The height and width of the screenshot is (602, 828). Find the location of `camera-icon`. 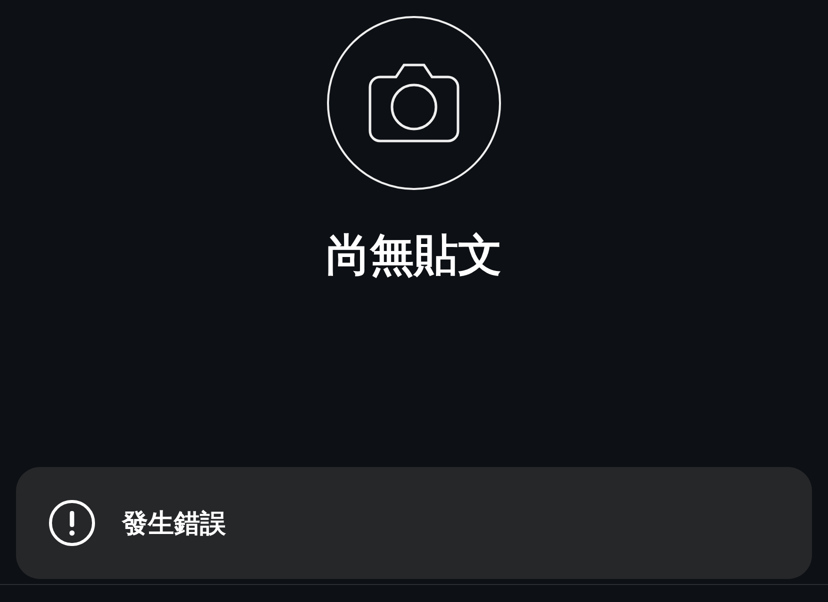

camera-icon is located at coordinates (414, 103).